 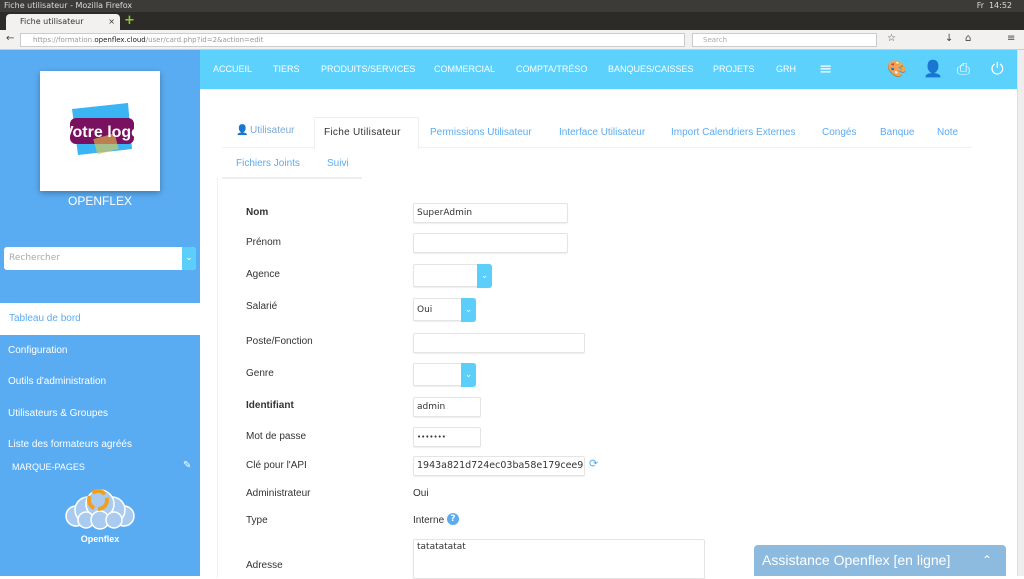 I want to click on logo-image: Votre logo, so click(x=102, y=129).